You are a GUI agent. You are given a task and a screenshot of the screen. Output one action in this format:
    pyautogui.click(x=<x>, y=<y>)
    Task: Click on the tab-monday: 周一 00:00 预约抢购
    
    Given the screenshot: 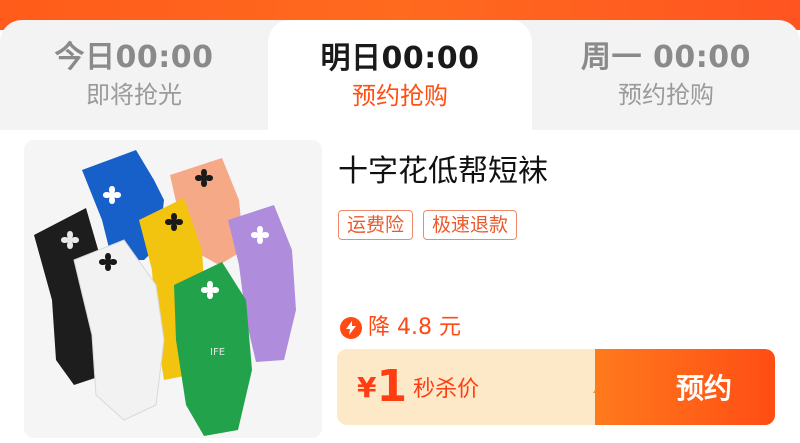 What is the action you would take?
    pyautogui.click(x=666, y=75)
    